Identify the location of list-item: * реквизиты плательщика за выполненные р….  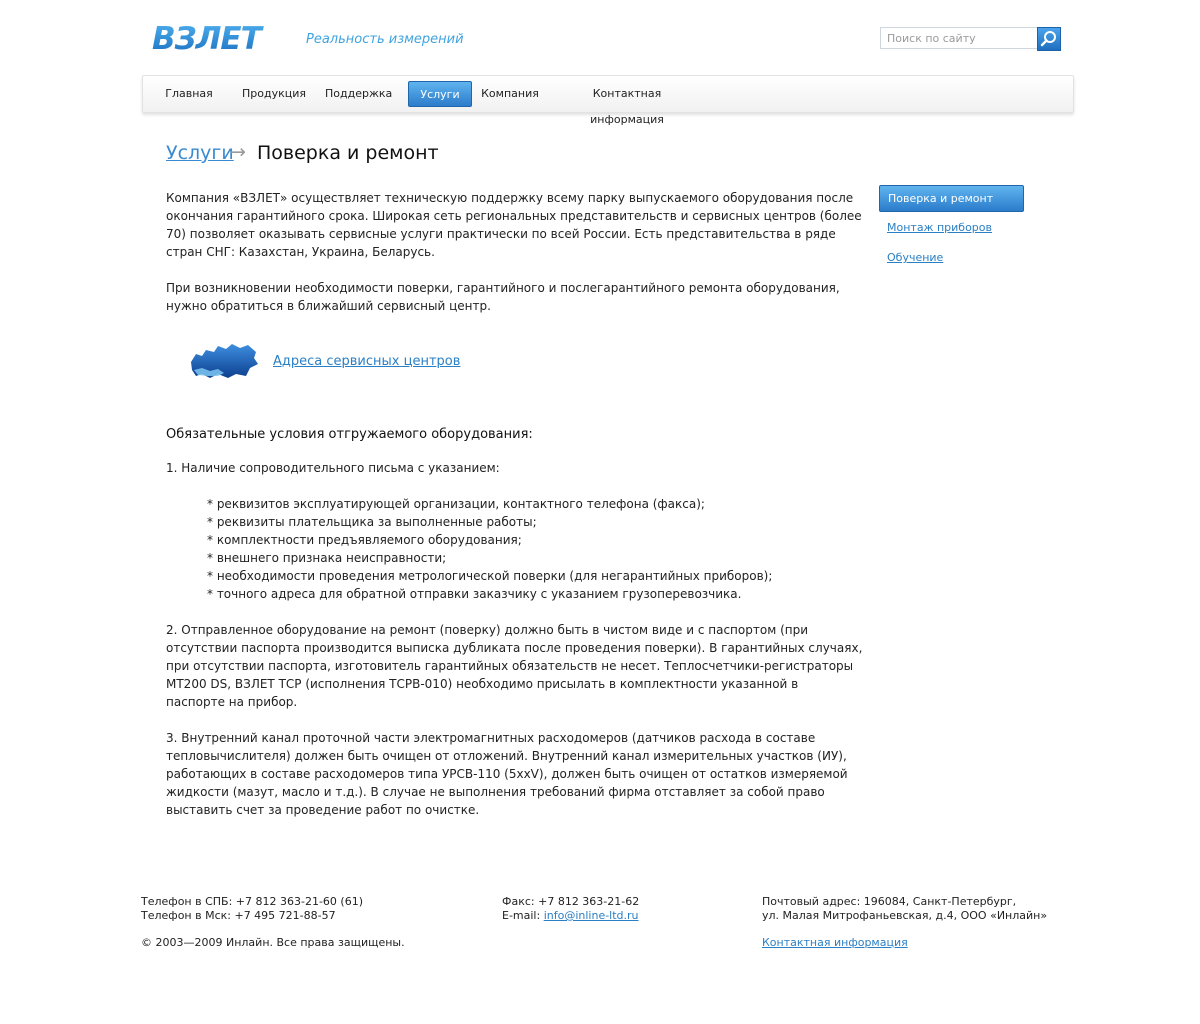
(372, 522).